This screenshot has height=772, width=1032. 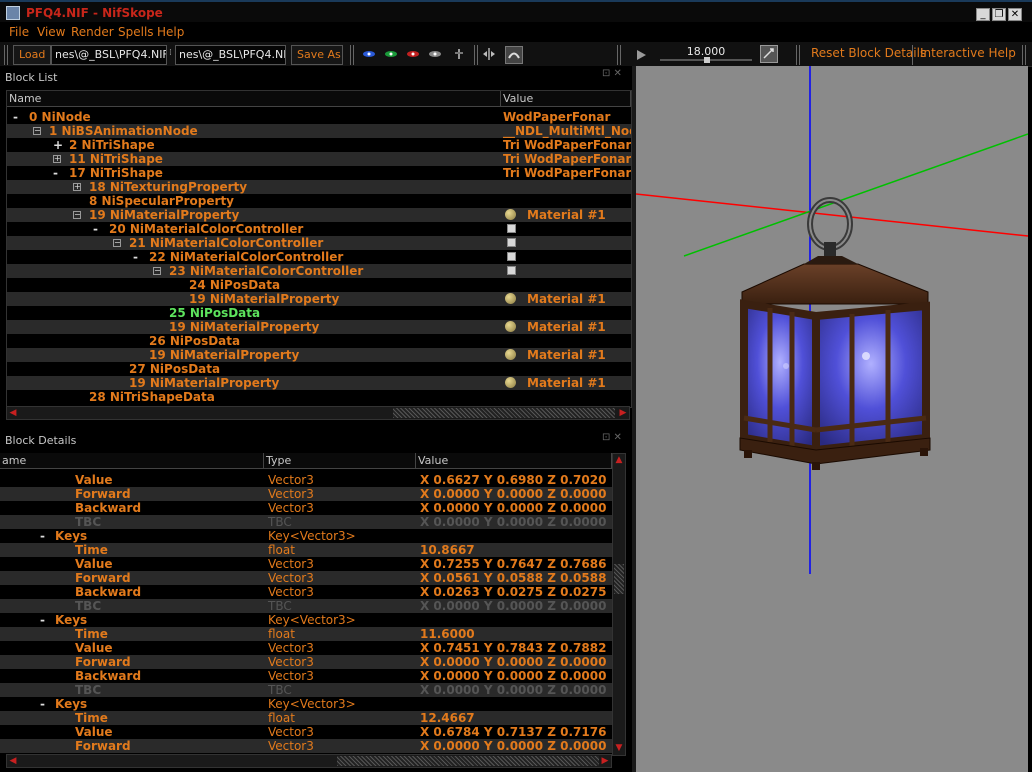 I want to click on tree-row: 25 NiPosData, so click(x=319, y=313).